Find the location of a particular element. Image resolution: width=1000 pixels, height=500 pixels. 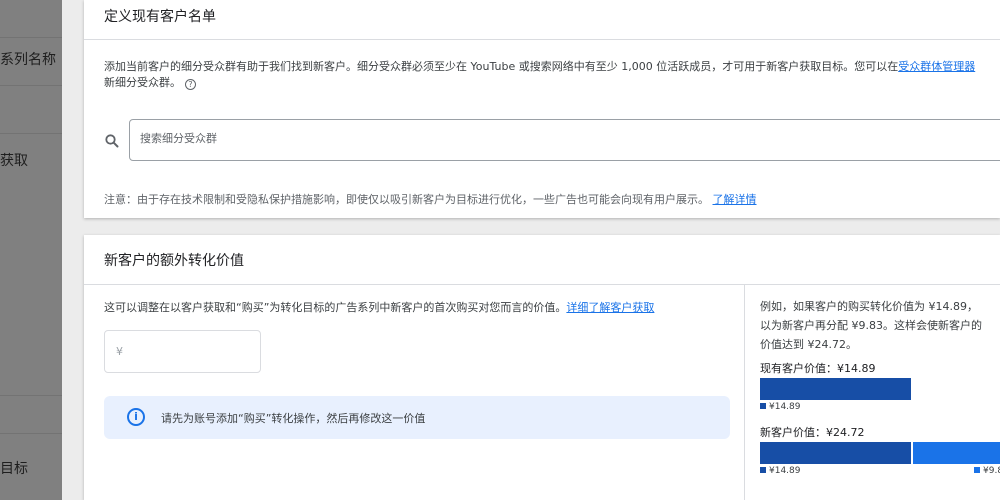

new-value-base-legend: ¥14.89 is located at coordinates (780, 471).